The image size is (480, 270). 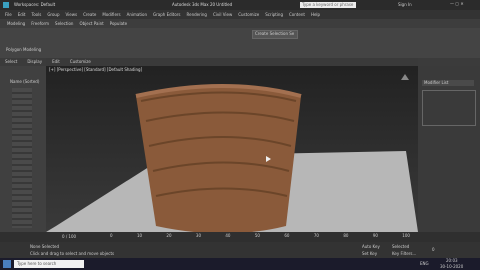 I want to click on search-input: Type a keyword or phrase, so click(x=328, y=5).